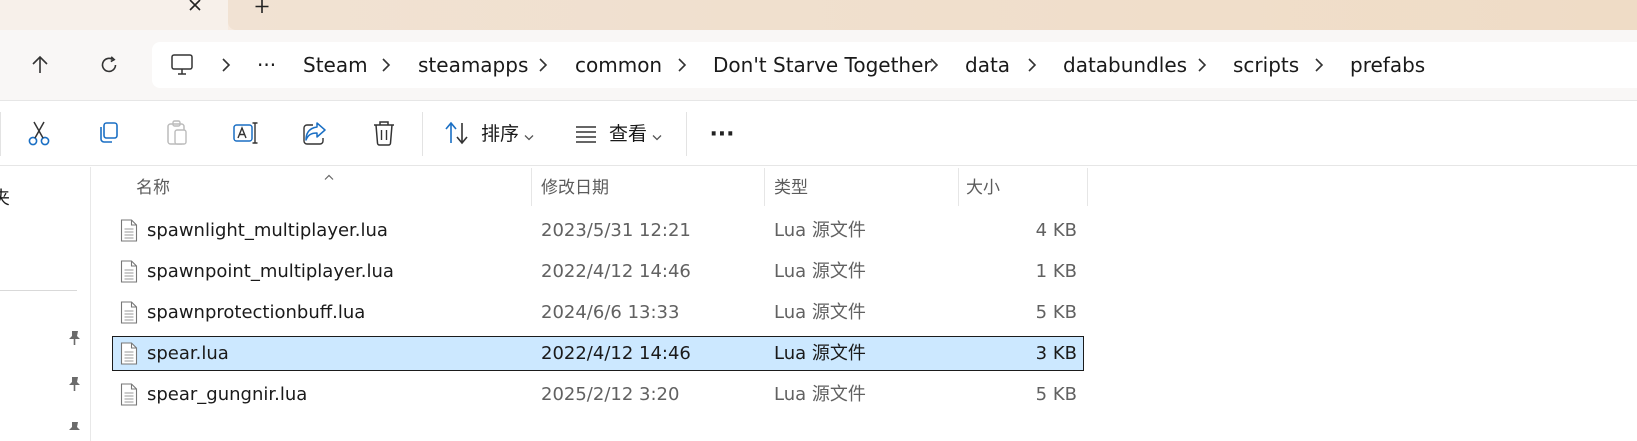 The width and height of the screenshot is (1637, 441). I want to click on nav-item-label-partial: 夹, so click(5, 199).